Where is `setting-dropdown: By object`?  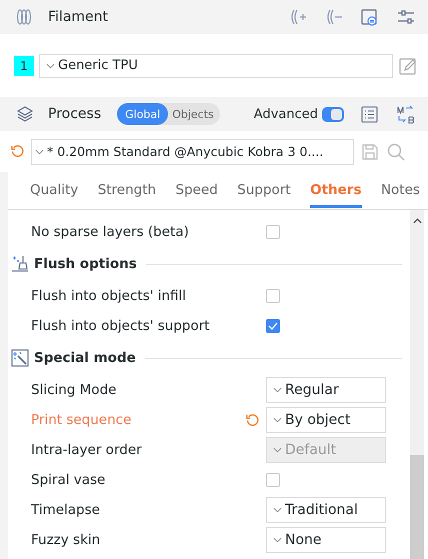
setting-dropdown: By object is located at coordinates (326, 420).